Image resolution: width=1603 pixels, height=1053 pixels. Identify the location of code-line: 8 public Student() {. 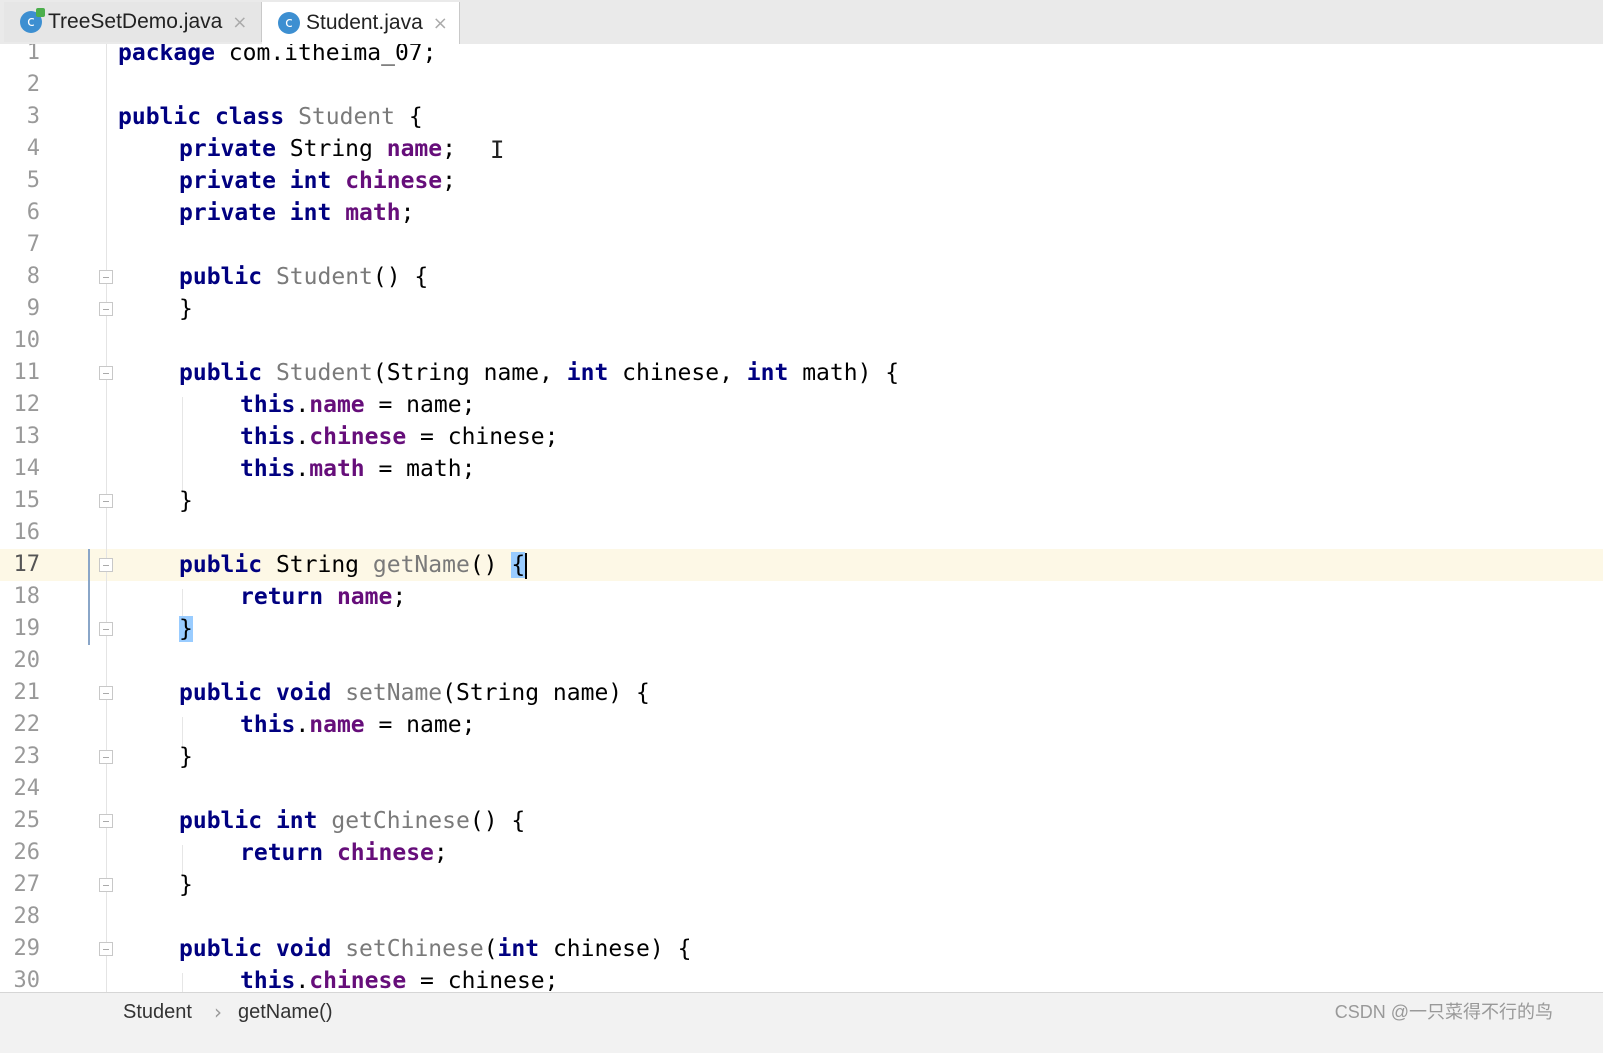
(801, 277).